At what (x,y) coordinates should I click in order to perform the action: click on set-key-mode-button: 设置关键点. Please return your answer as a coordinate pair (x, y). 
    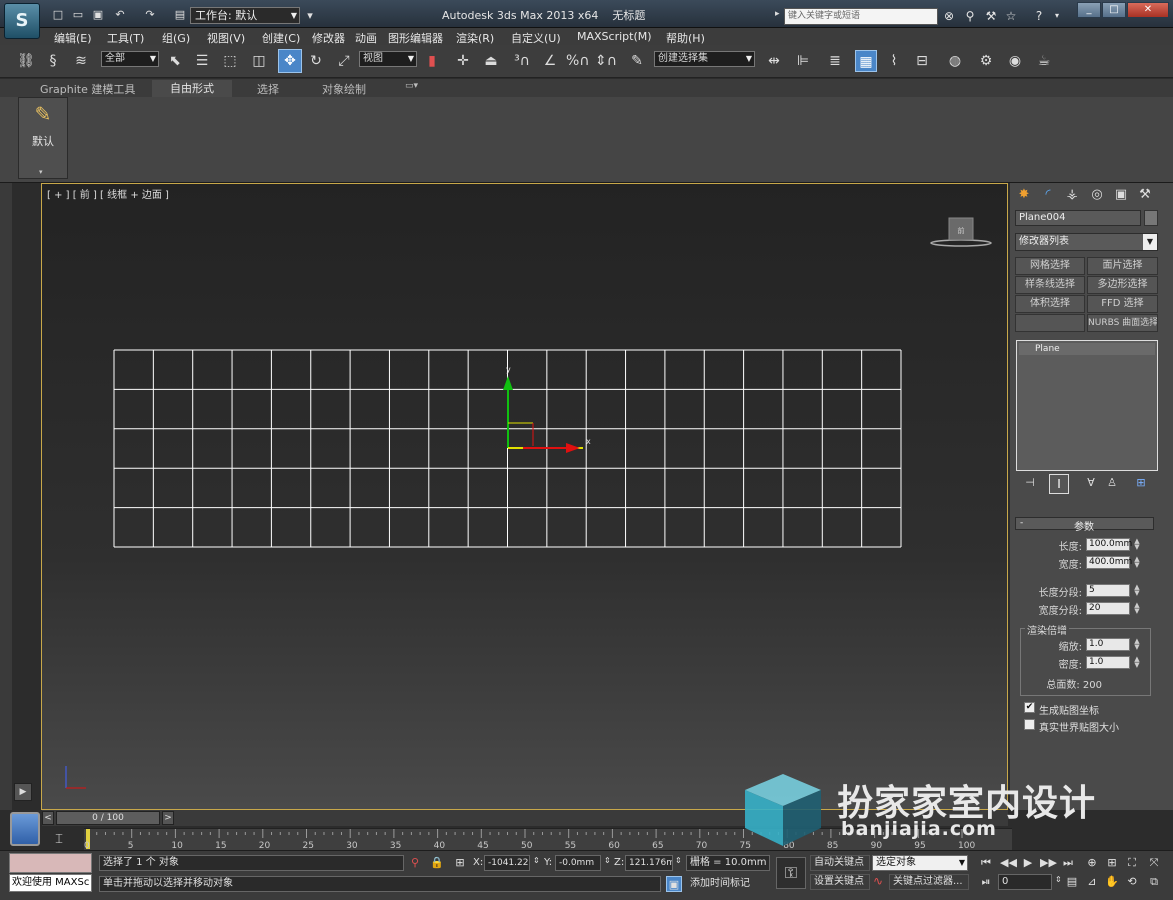
    Looking at the image, I should click on (840, 882).